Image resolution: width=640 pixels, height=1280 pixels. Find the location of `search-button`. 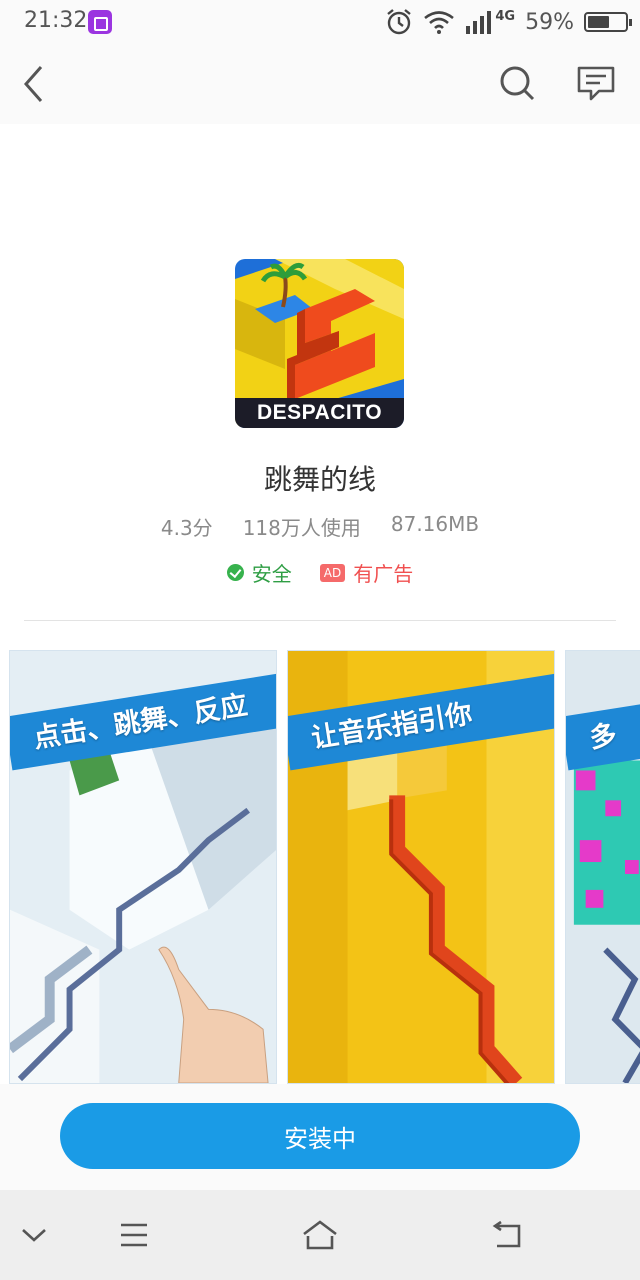

search-button is located at coordinates (518, 84).